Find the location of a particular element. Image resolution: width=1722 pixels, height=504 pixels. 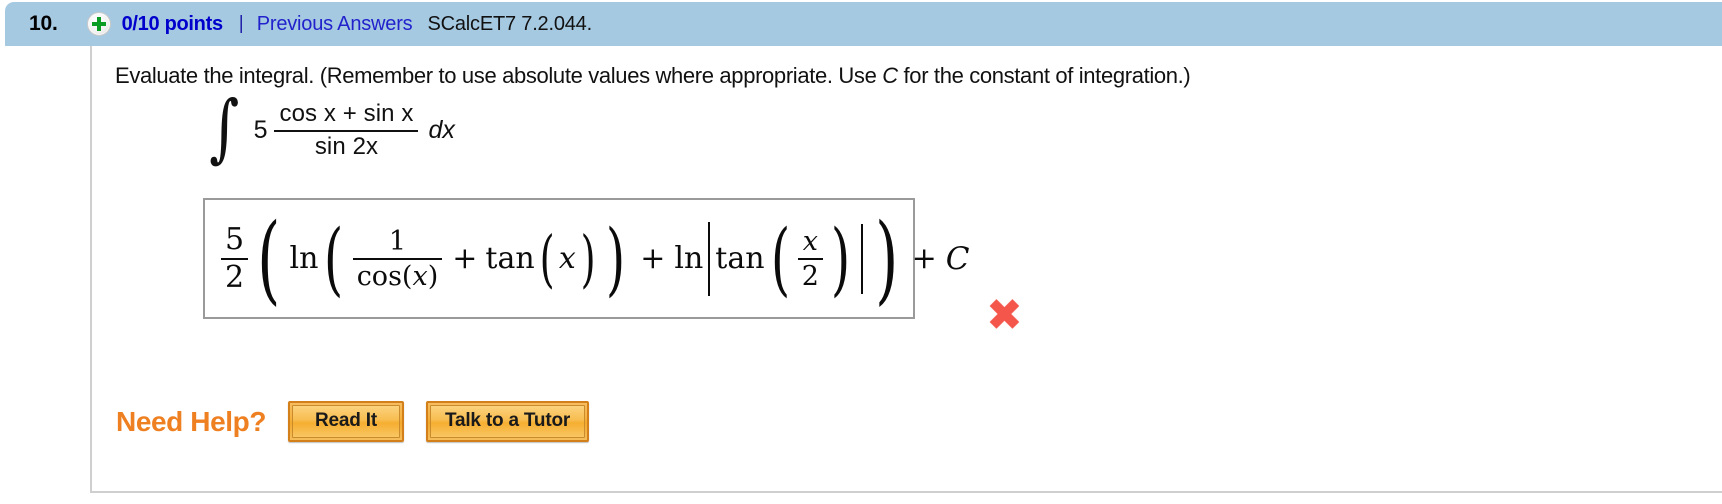

read-it-button: Read It is located at coordinates (346, 421).